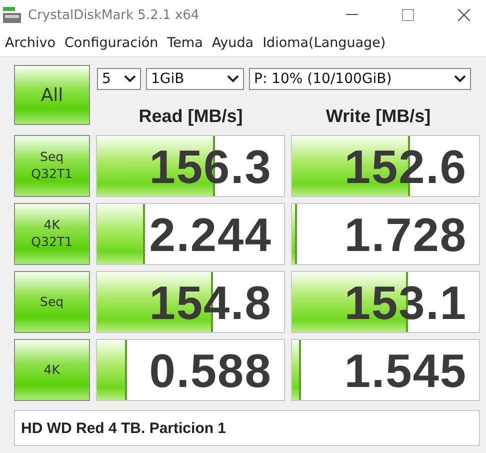 Image resolution: width=486 pixels, height=453 pixels. I want to click on menu-item: Configuración, so click(111, 43).